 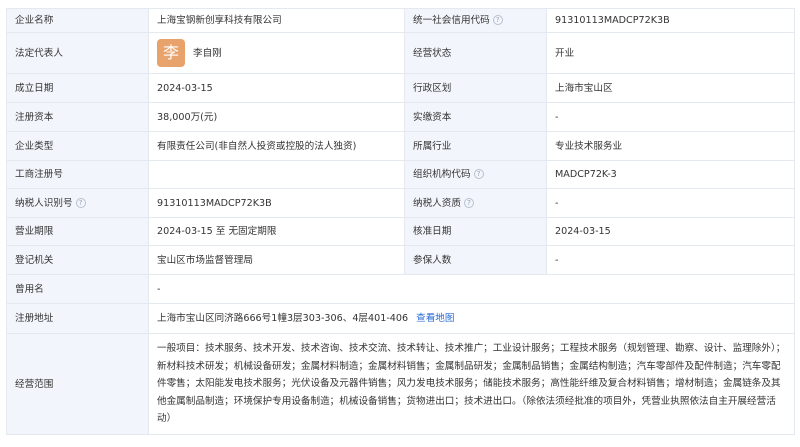 I want to click on reg-authority-value: 宝山区市场监督管理局, so click(x=276, y=260).